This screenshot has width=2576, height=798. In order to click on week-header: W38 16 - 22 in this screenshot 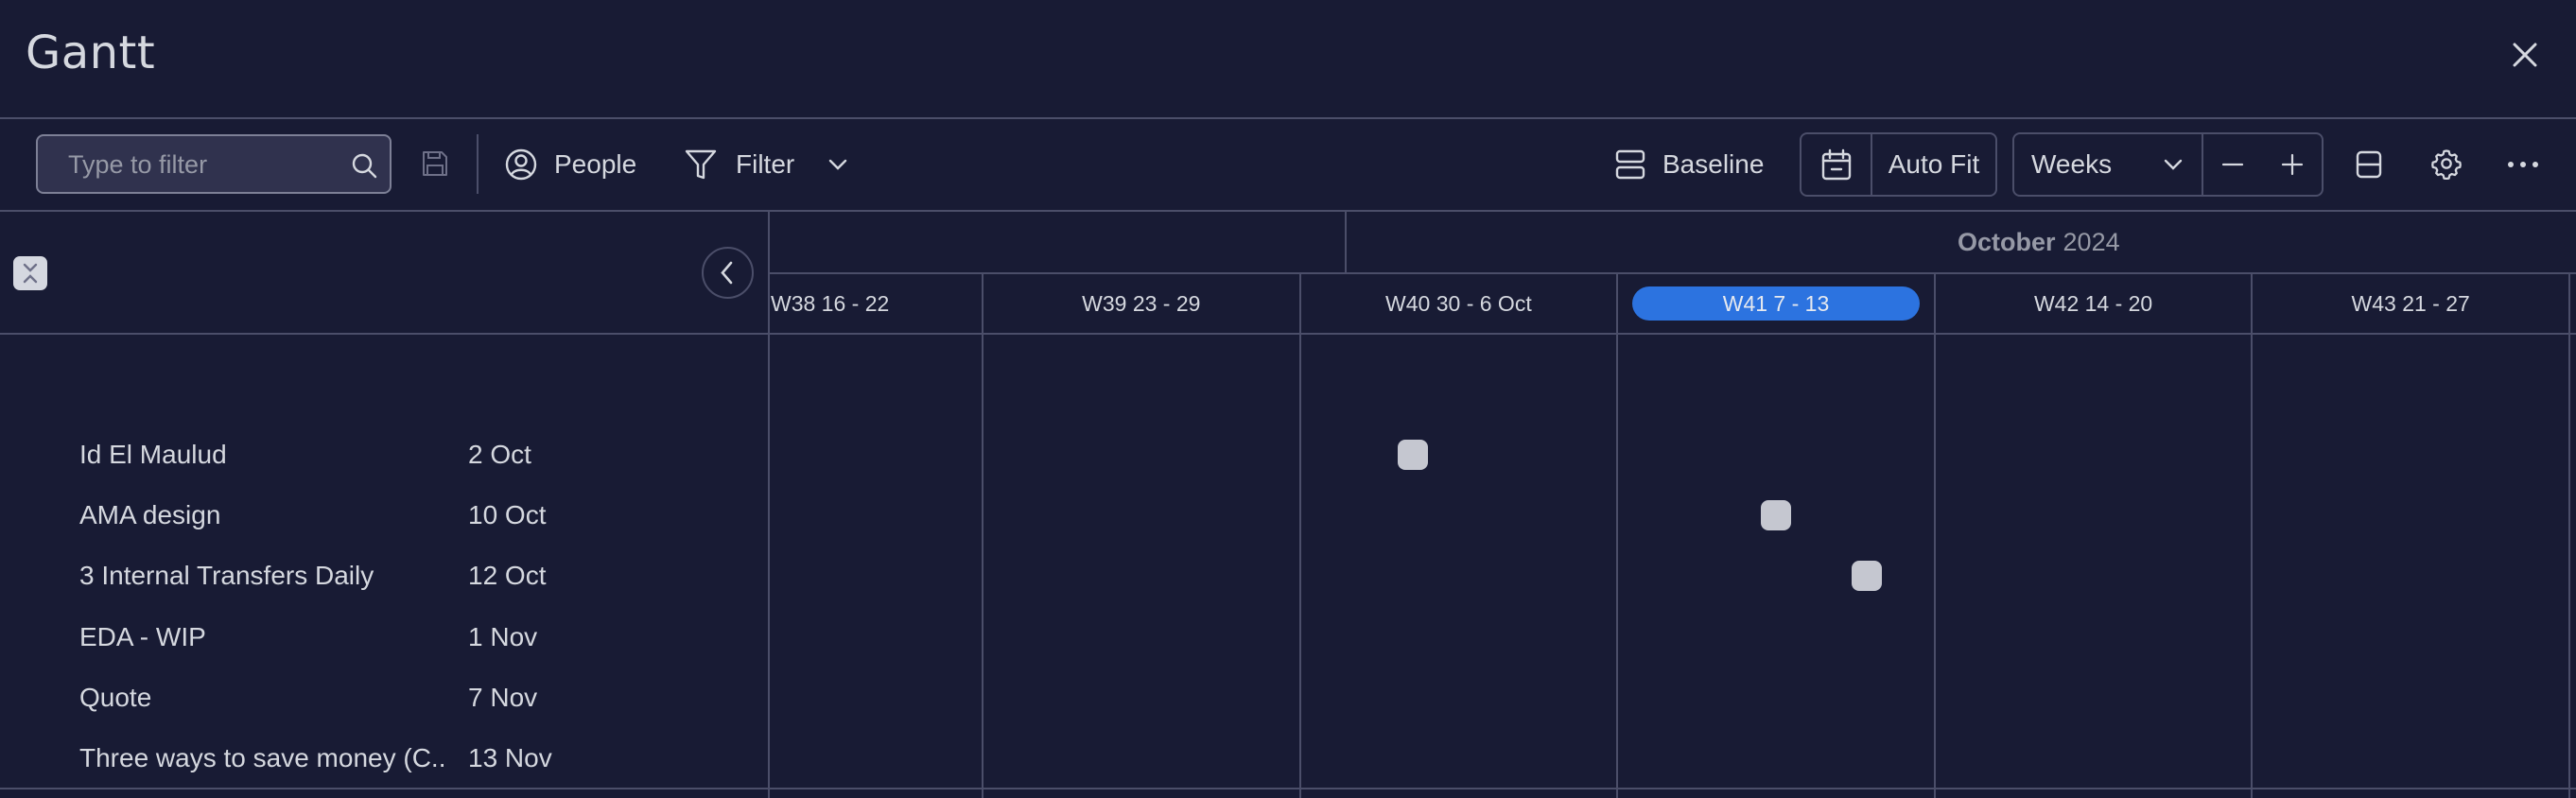, I will do `click(877, 304)`.